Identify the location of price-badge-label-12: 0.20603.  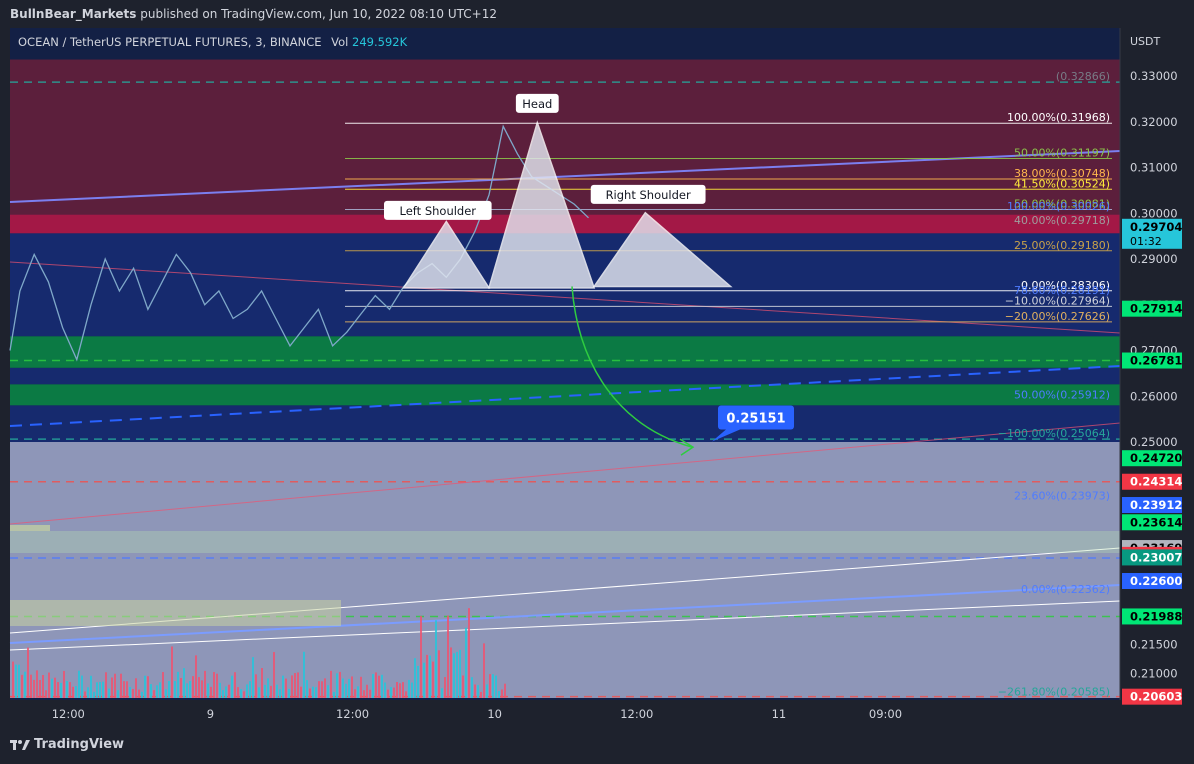
(1156, 697).